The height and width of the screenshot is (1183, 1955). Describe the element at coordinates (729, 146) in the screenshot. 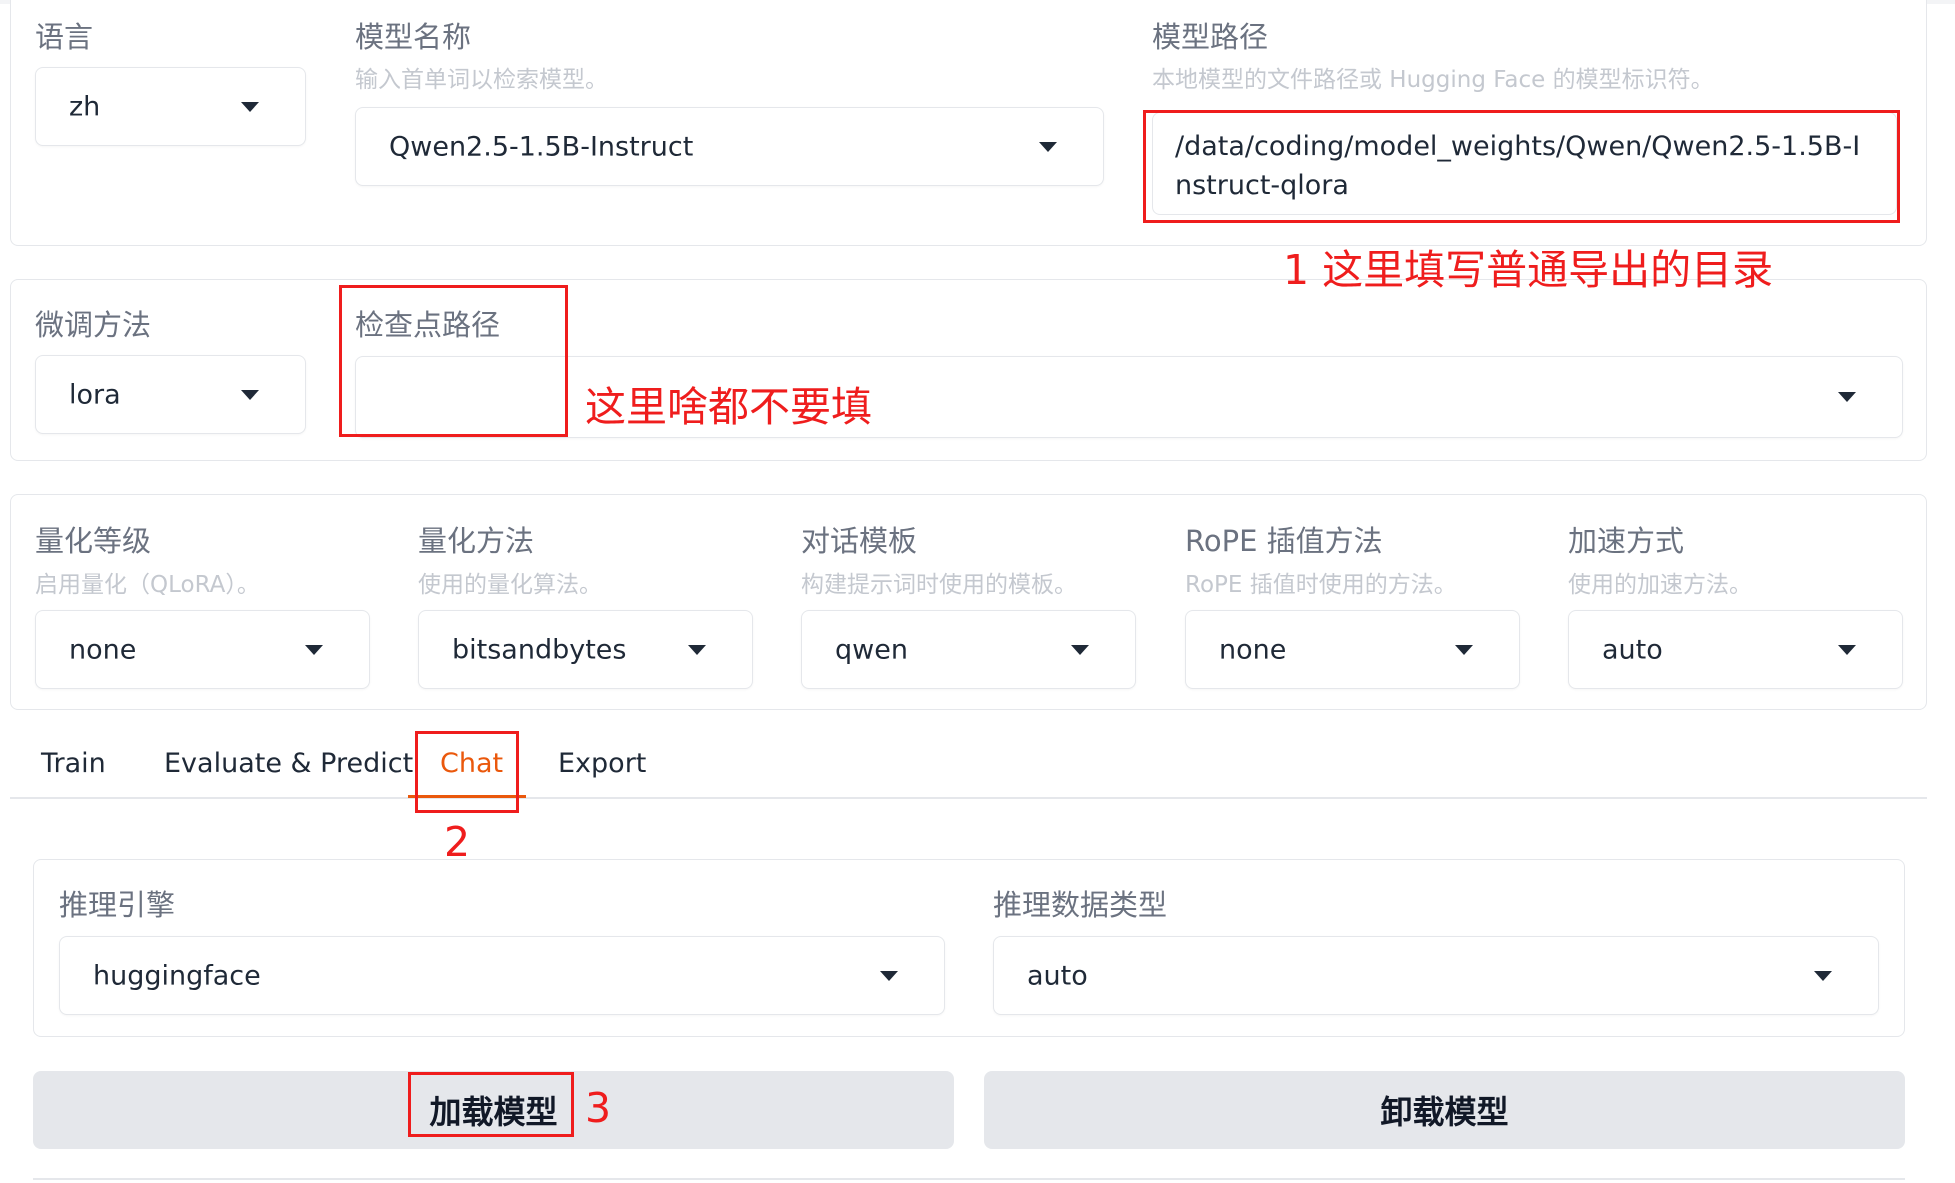

I see `model-name-dropdown: Qwen2.5-1.5B-Instruct` at that location.